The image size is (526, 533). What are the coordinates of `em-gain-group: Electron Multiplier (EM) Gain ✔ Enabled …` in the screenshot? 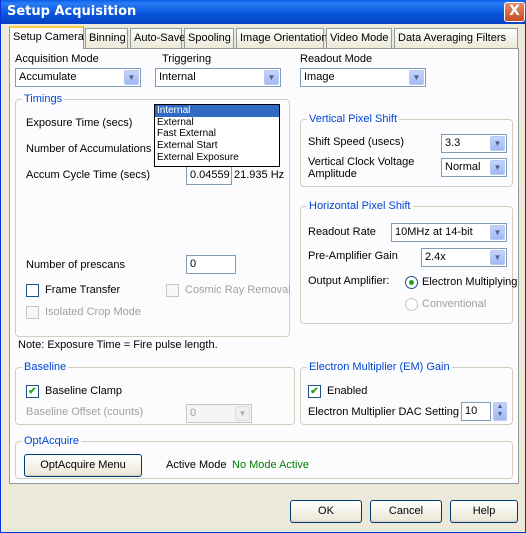 It's located at (406, 393).